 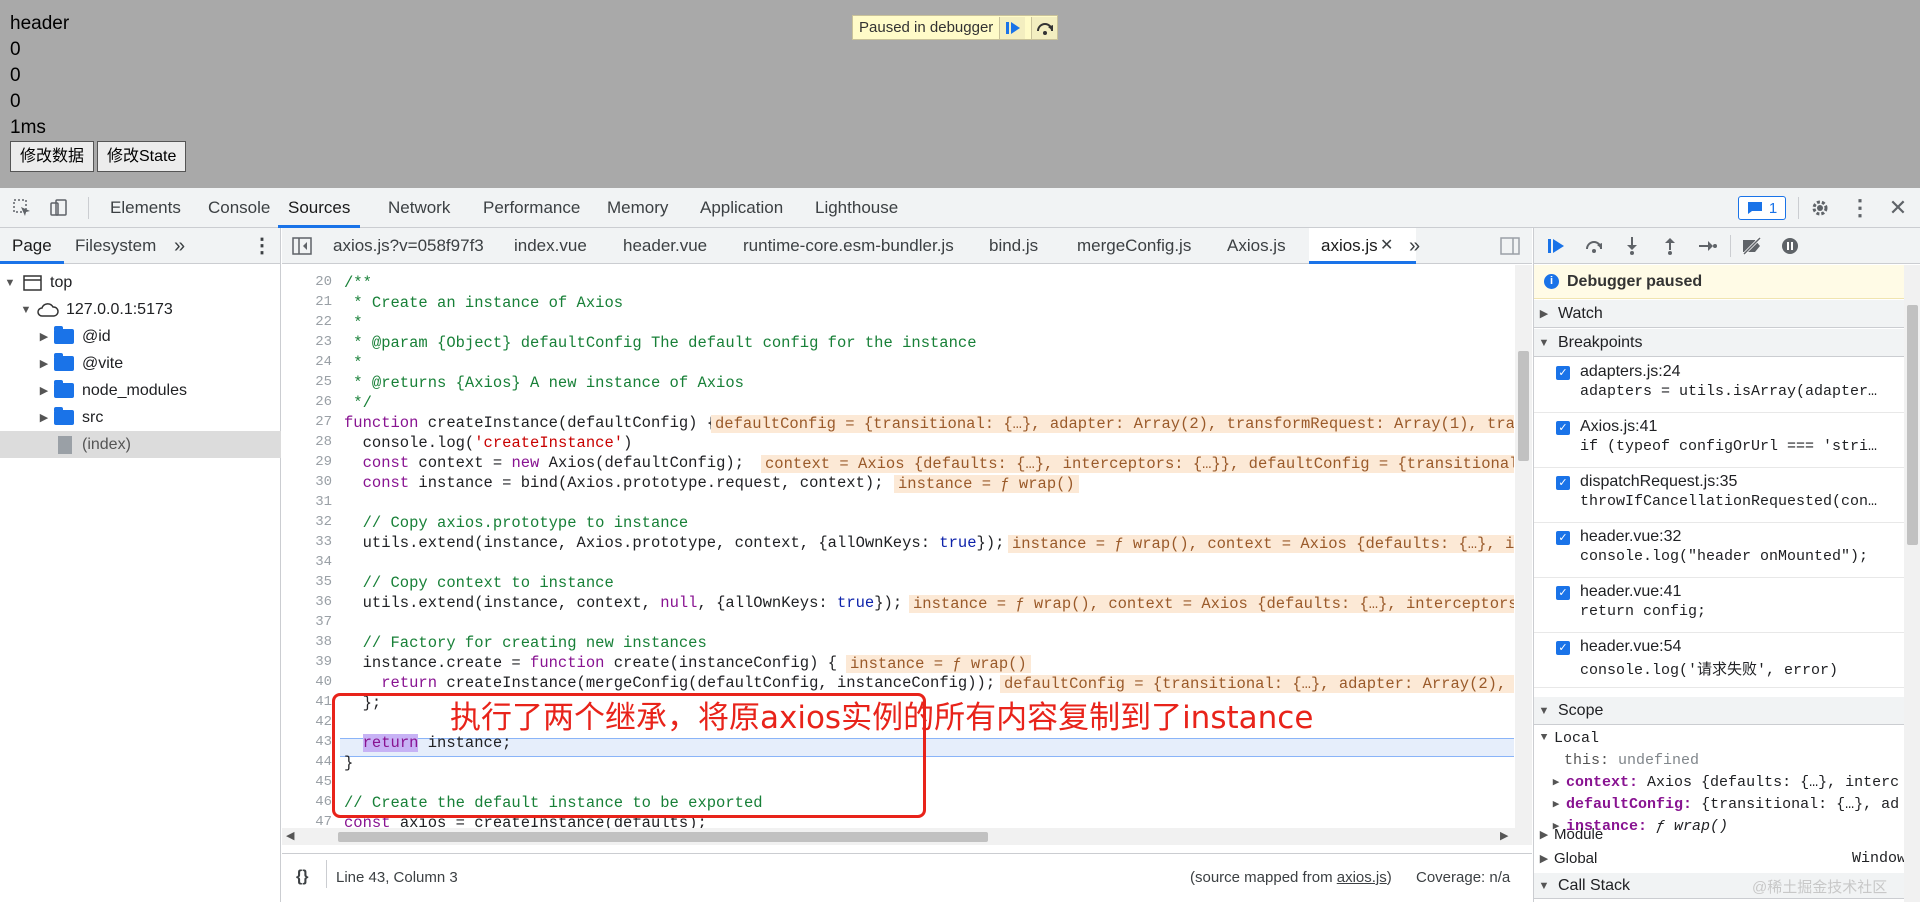 I want to click on line-number: 41, so click(x=310, y=702).